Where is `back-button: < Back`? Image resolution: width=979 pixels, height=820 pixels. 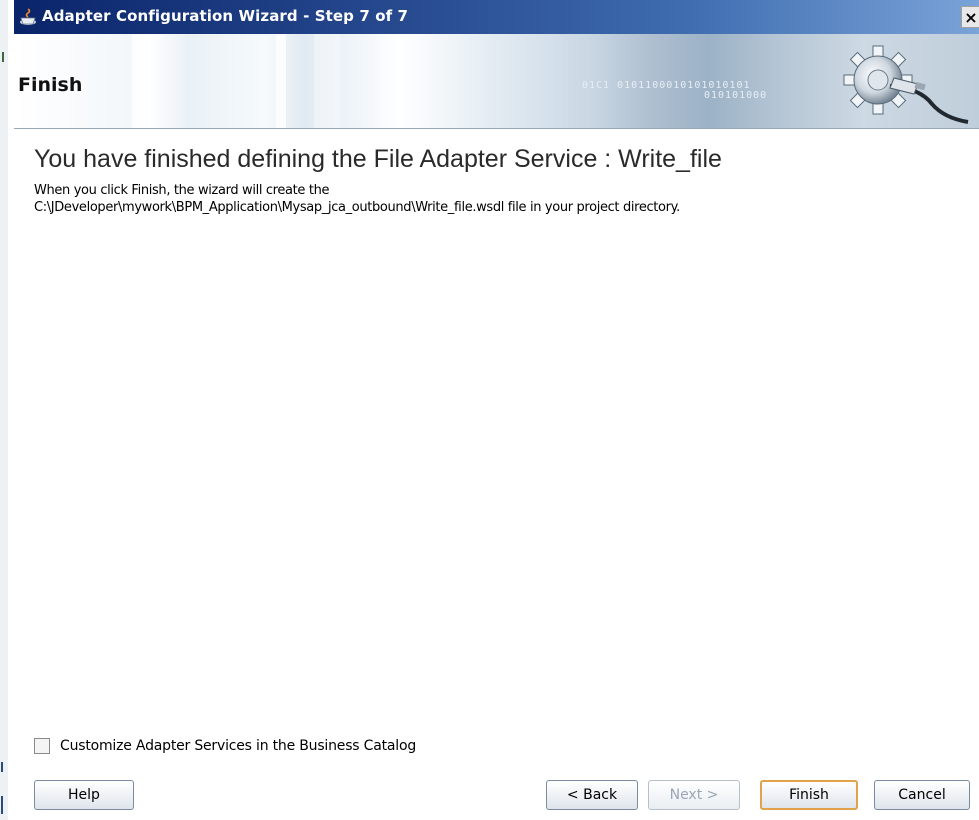 back-button: < Back is located at coordinates (592, 795).